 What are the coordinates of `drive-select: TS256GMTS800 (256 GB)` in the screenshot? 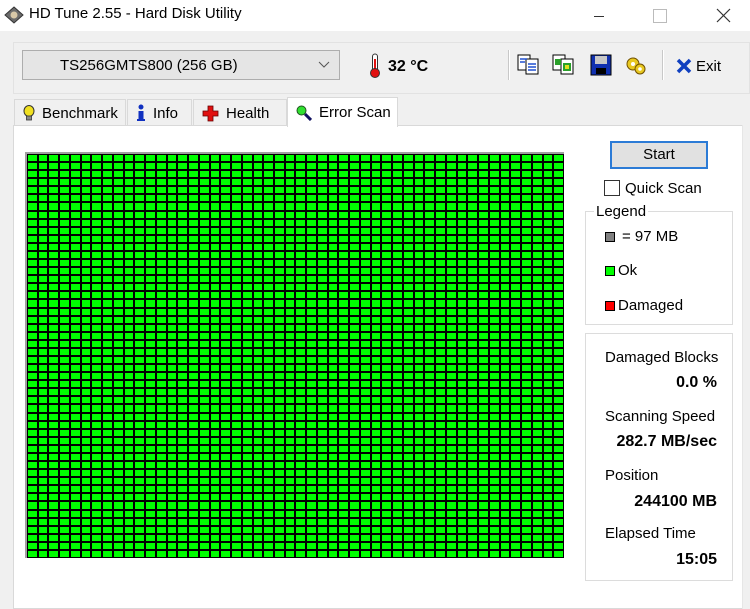 It's located at (181, 65).